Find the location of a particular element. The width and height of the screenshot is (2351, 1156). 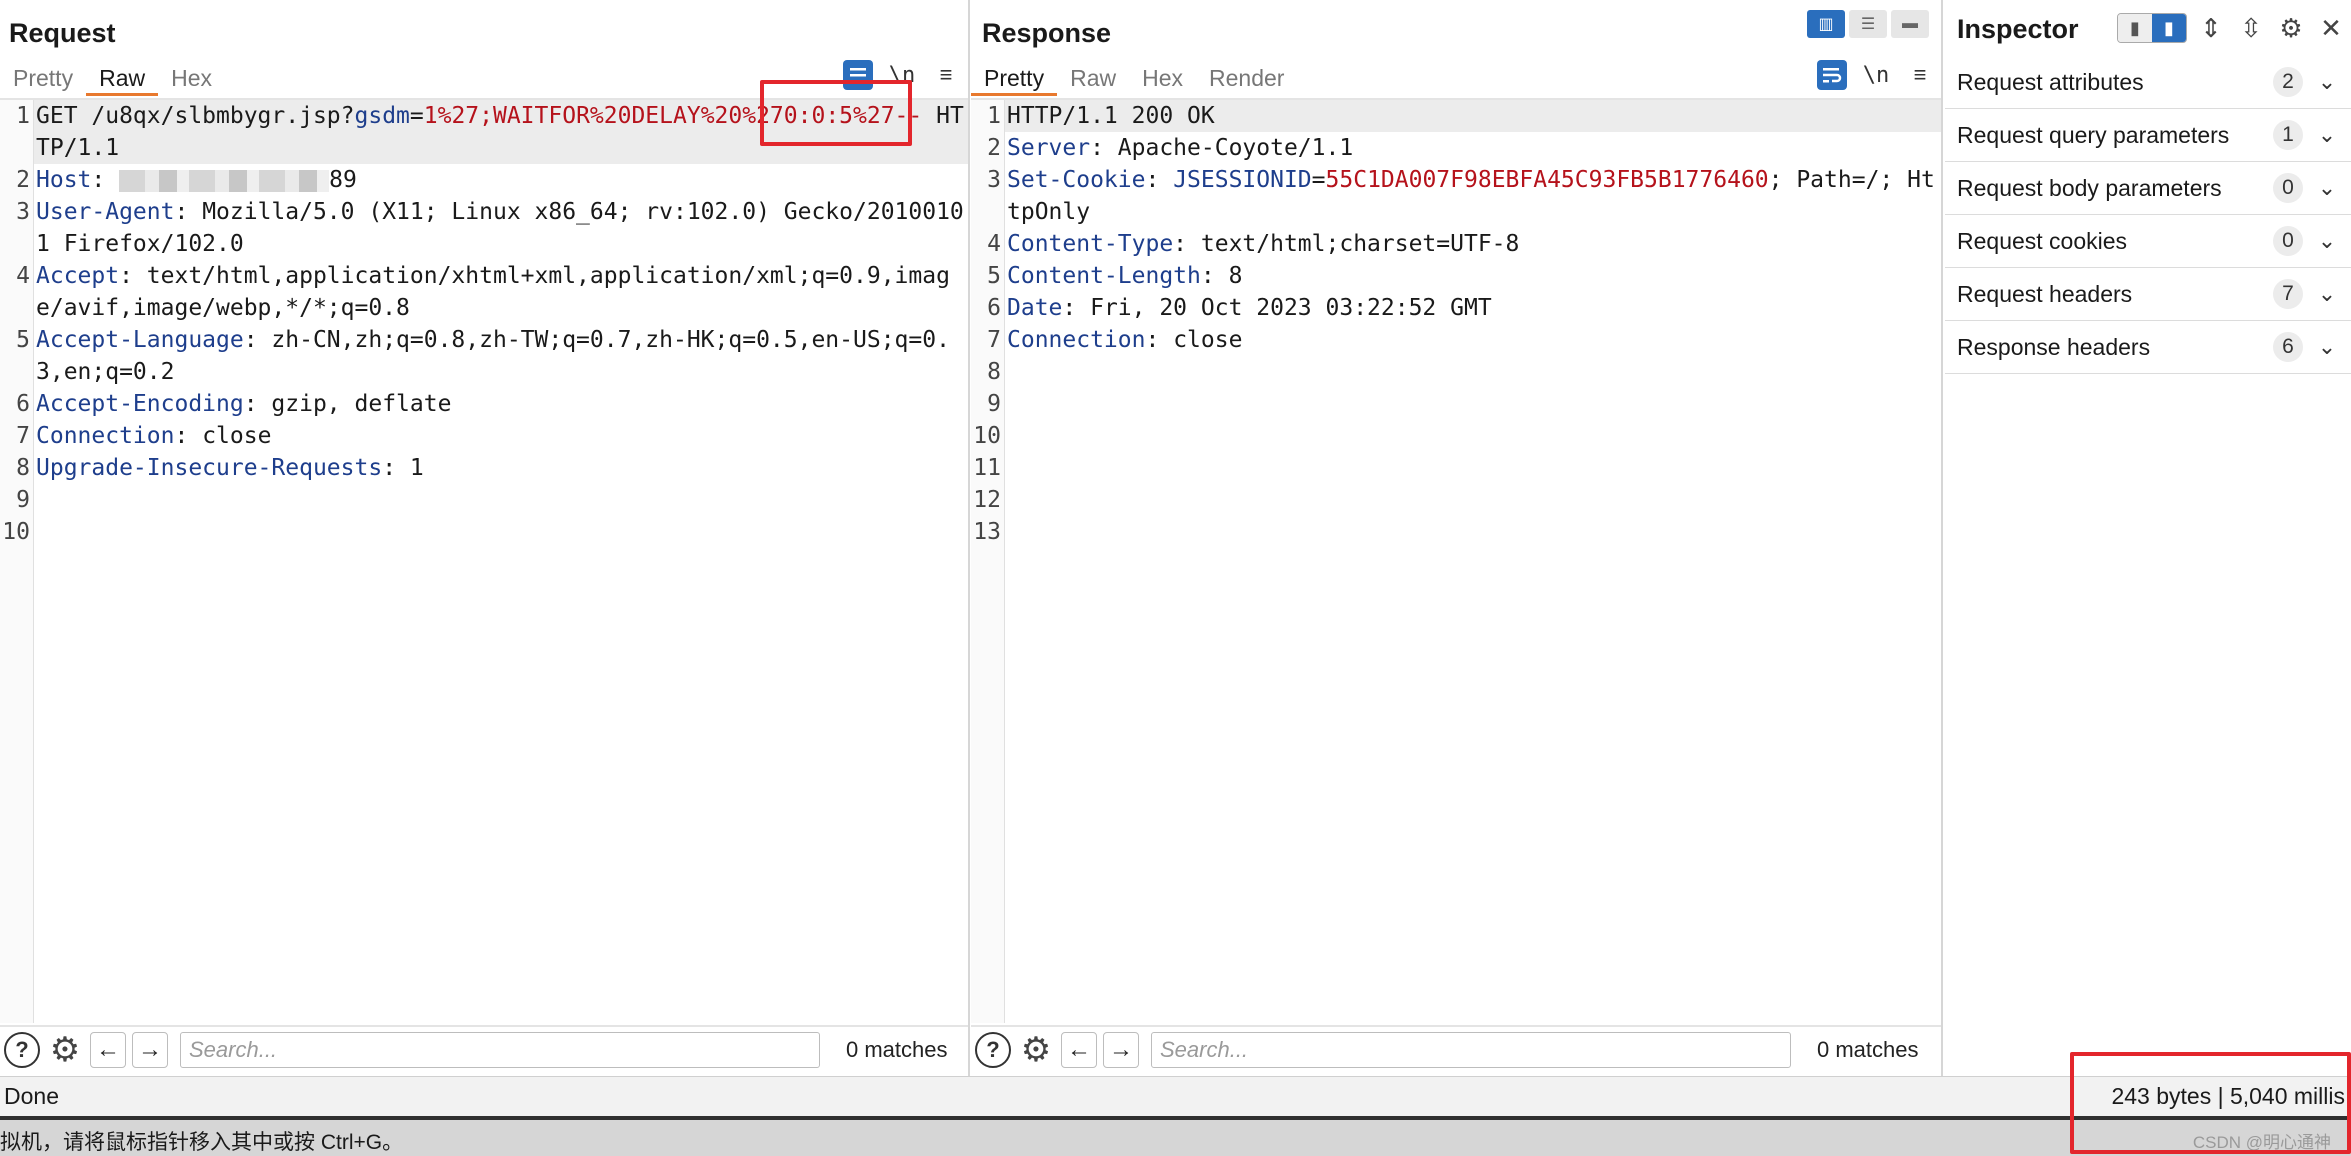

response-line-13: 13 is located at coordinates (987, 532).